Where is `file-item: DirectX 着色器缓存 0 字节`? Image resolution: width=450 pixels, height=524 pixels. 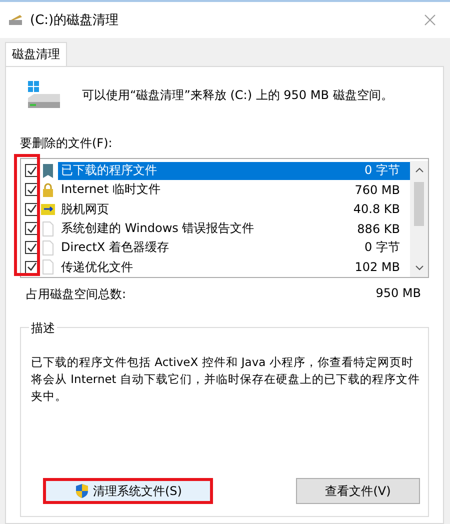
file-item: DirectX 着色器缓存 0 字节 is located at coordinates (234, 247).